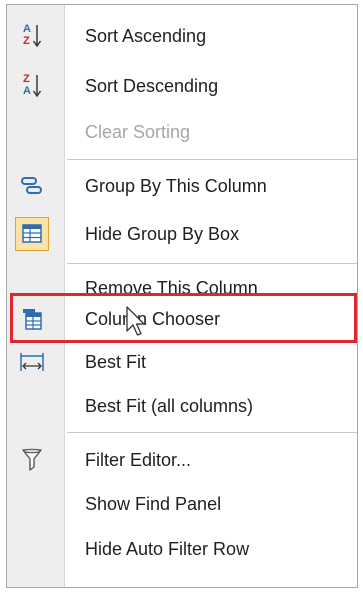 The width and height of the screenshot is (363, 592). What do you see at coordinates (32, 86) in the screenshot?
I see `sort-descending-icon: Z A` at bounding box center [32, 86].